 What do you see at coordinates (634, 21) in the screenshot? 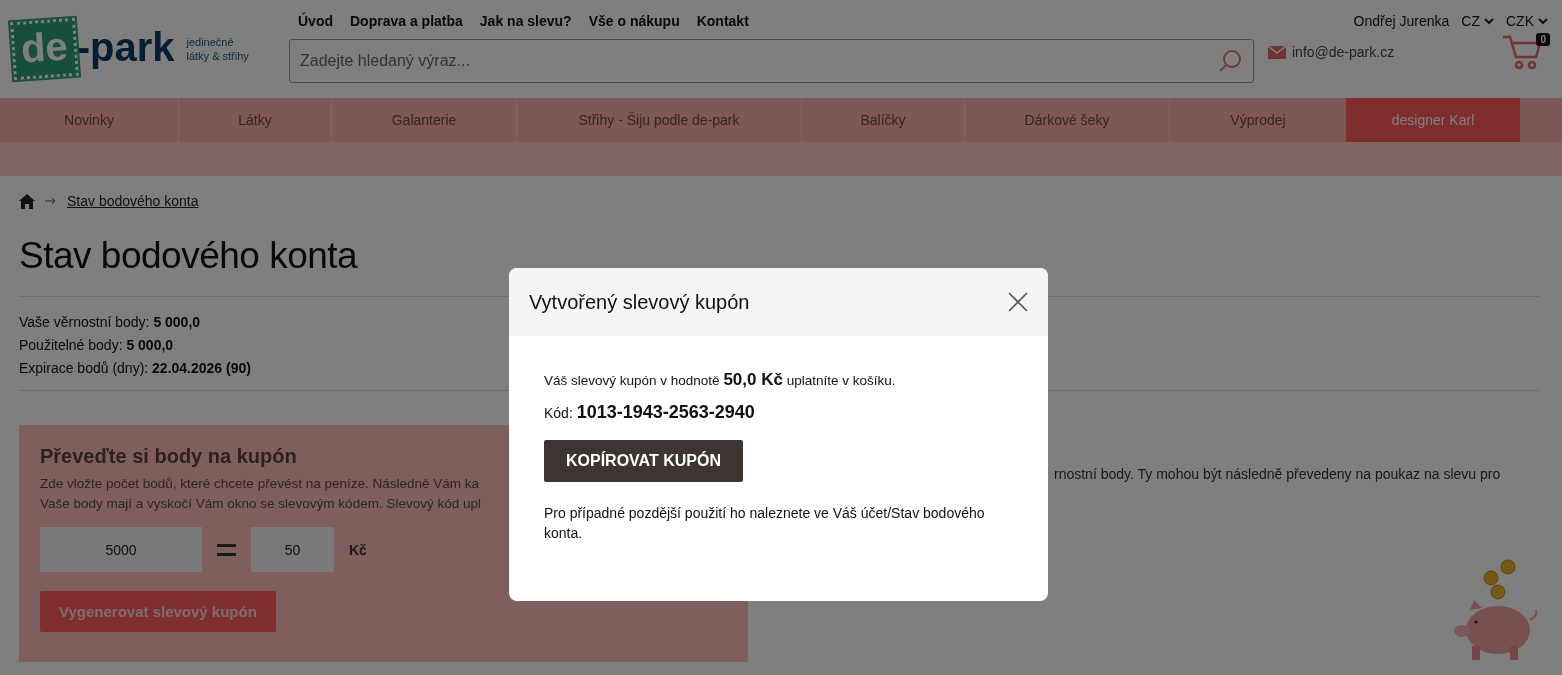
I see `nav-link: Vše o nákupu` at bounding box center [634, 21].